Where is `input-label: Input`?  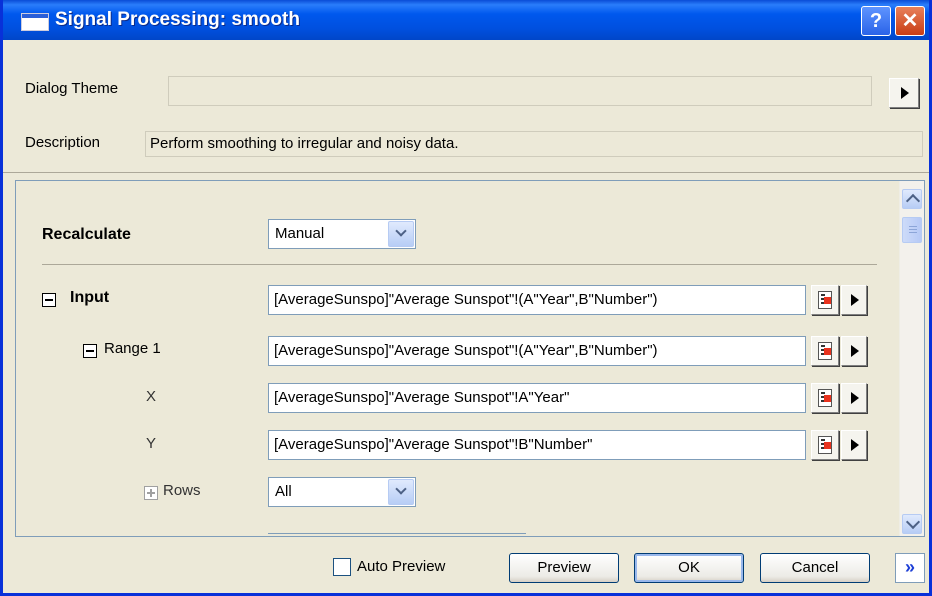
input-label: Input is located at coordinates (90, 297).